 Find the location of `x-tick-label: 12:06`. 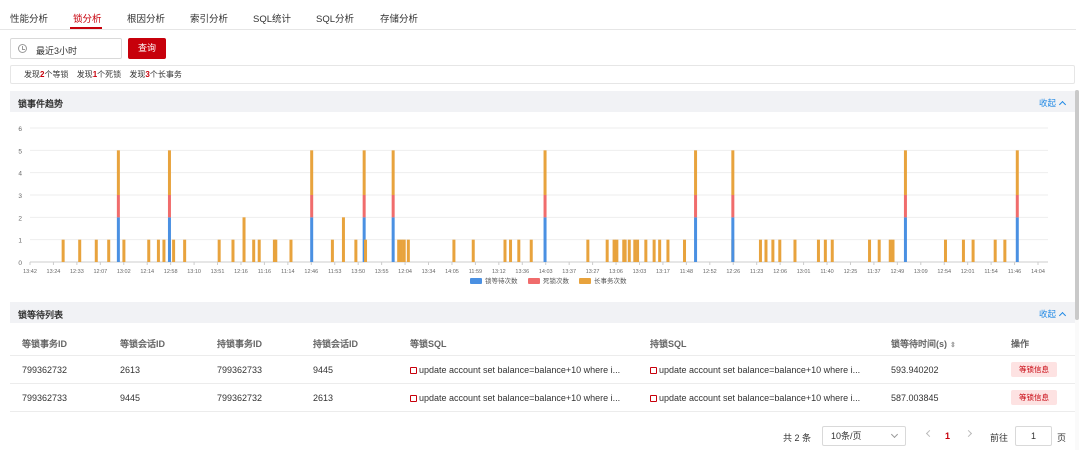

x-tick-label: 12:06 is located at coordinates (780, 272).